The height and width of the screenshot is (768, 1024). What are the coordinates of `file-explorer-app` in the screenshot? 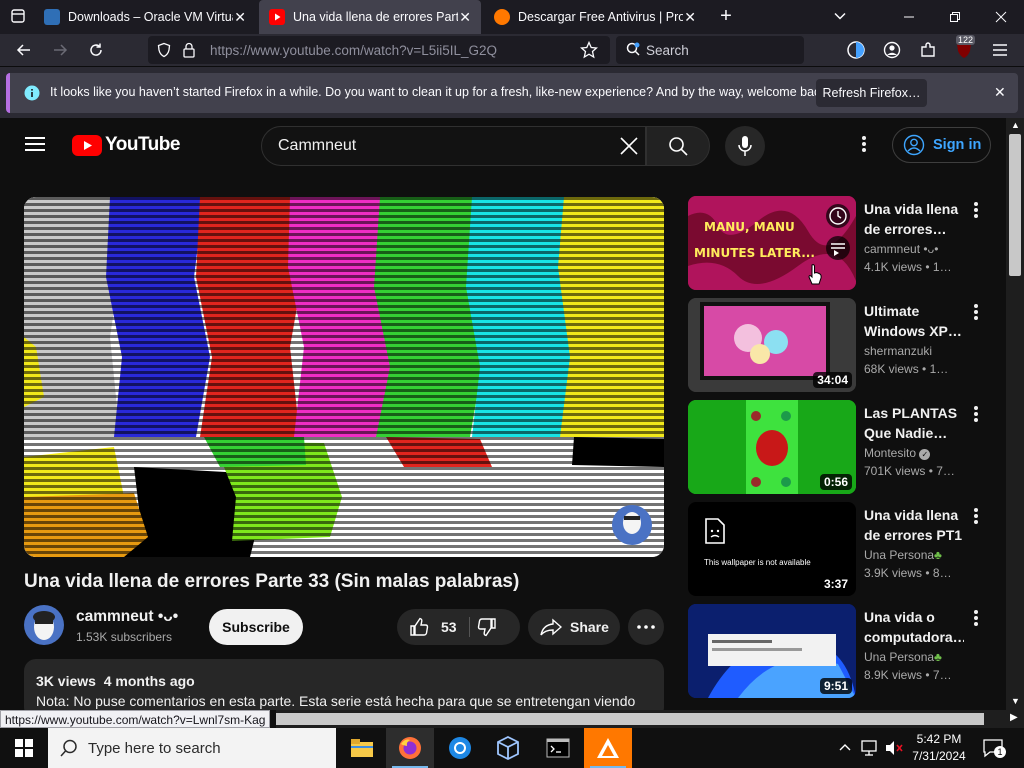 It's located at (362, 748).